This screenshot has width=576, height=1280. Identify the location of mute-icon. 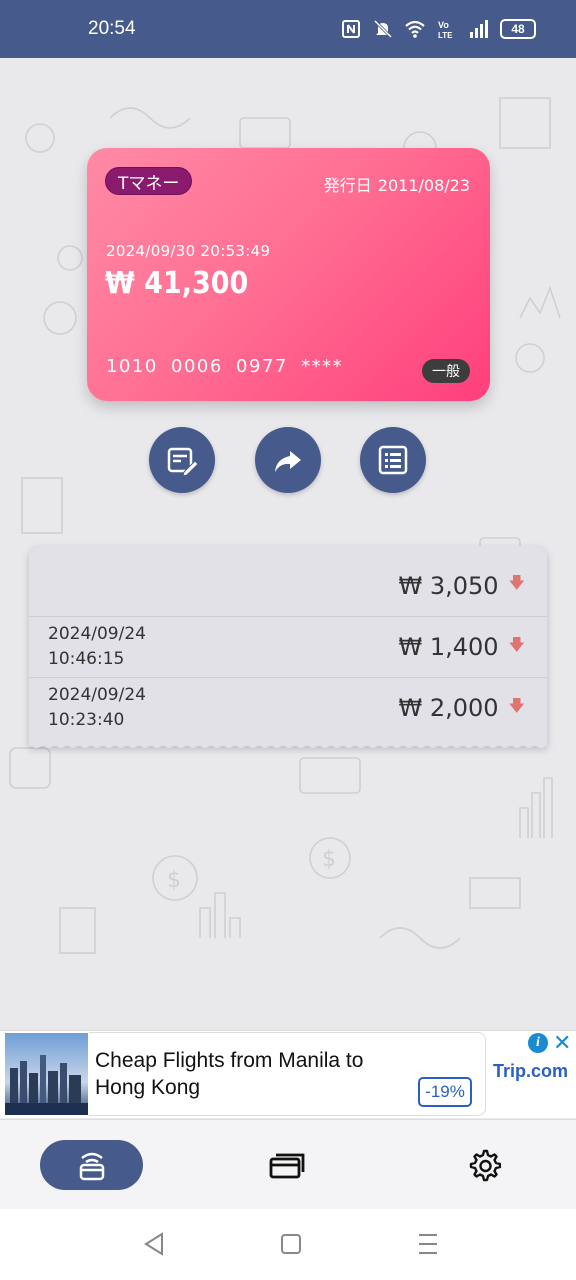
(383, 29).